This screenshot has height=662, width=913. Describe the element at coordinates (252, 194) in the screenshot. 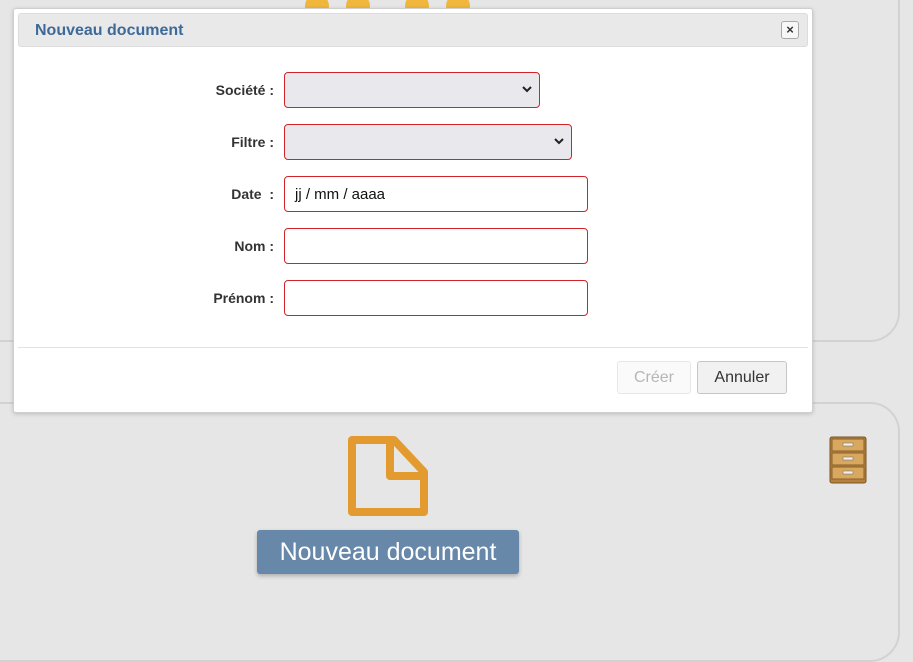

I see `date-label: Date :` at that location.